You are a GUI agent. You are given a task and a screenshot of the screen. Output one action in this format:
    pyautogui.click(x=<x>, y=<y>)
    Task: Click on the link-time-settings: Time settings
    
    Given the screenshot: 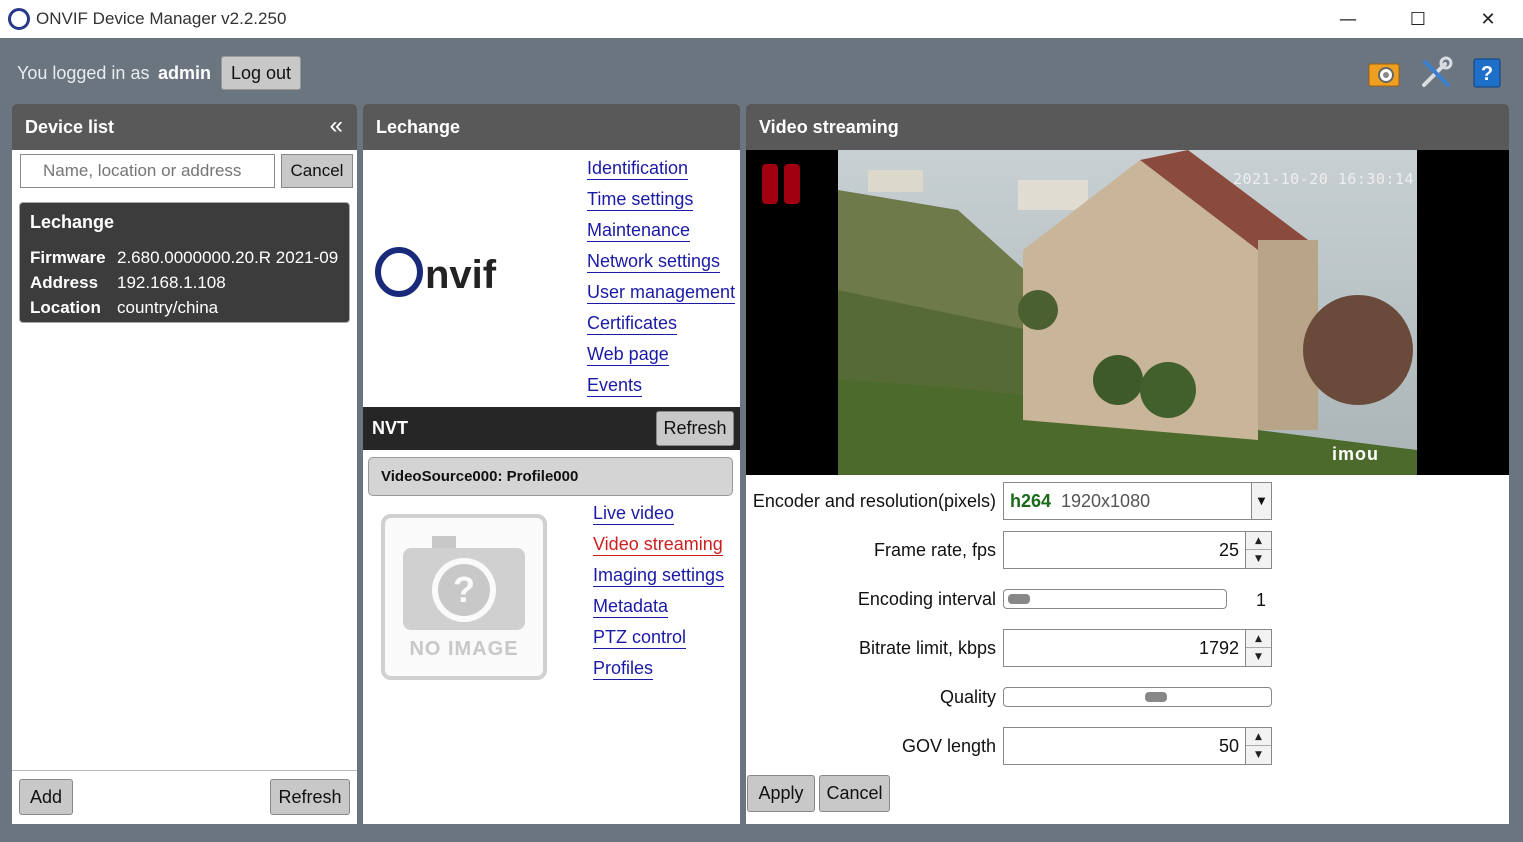 What is the action you would take?
    pyautogui.click(x=661, y=202)
    